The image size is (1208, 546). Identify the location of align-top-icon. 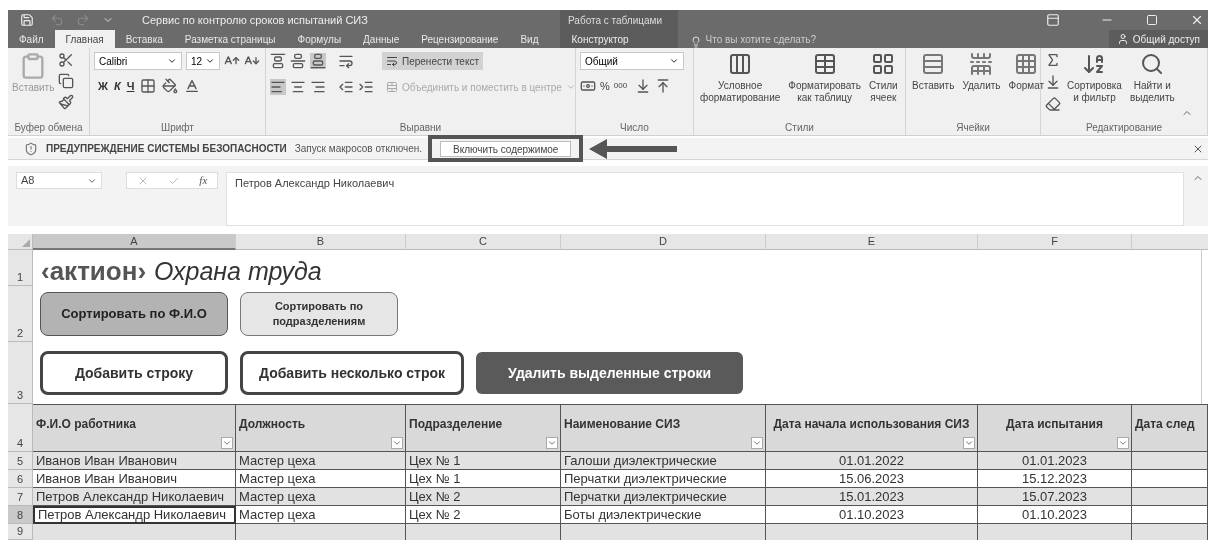
(278, 61).